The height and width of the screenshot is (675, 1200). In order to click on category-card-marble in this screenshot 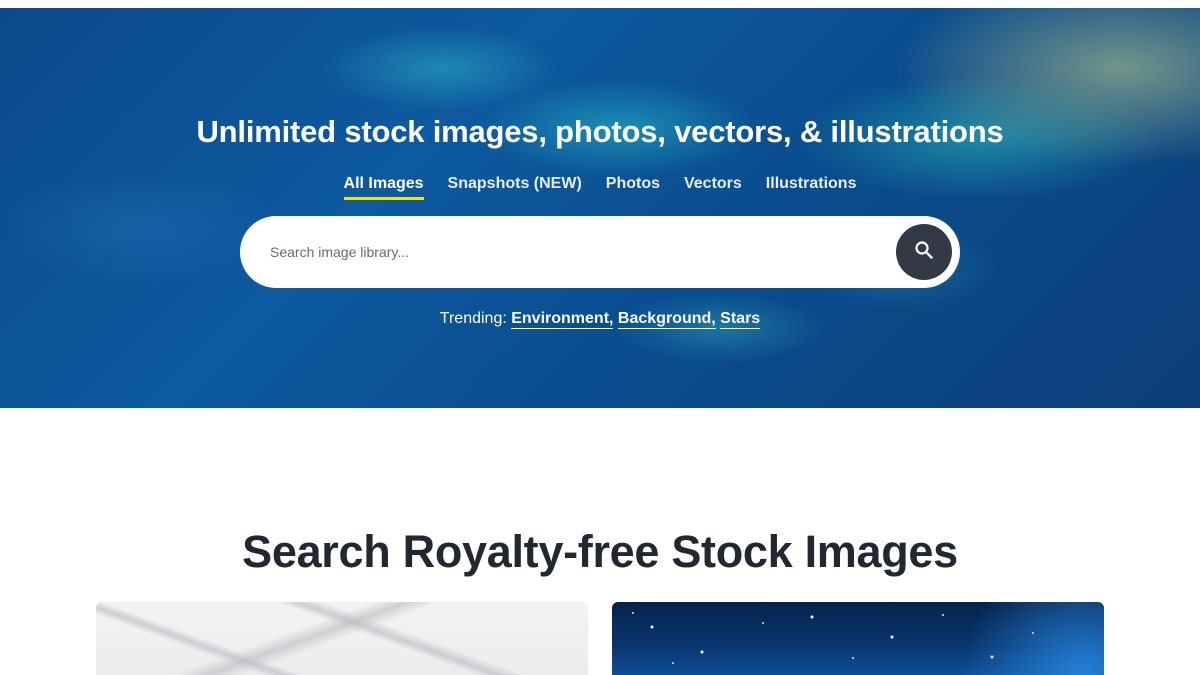, I will do `click(342, 638)`.